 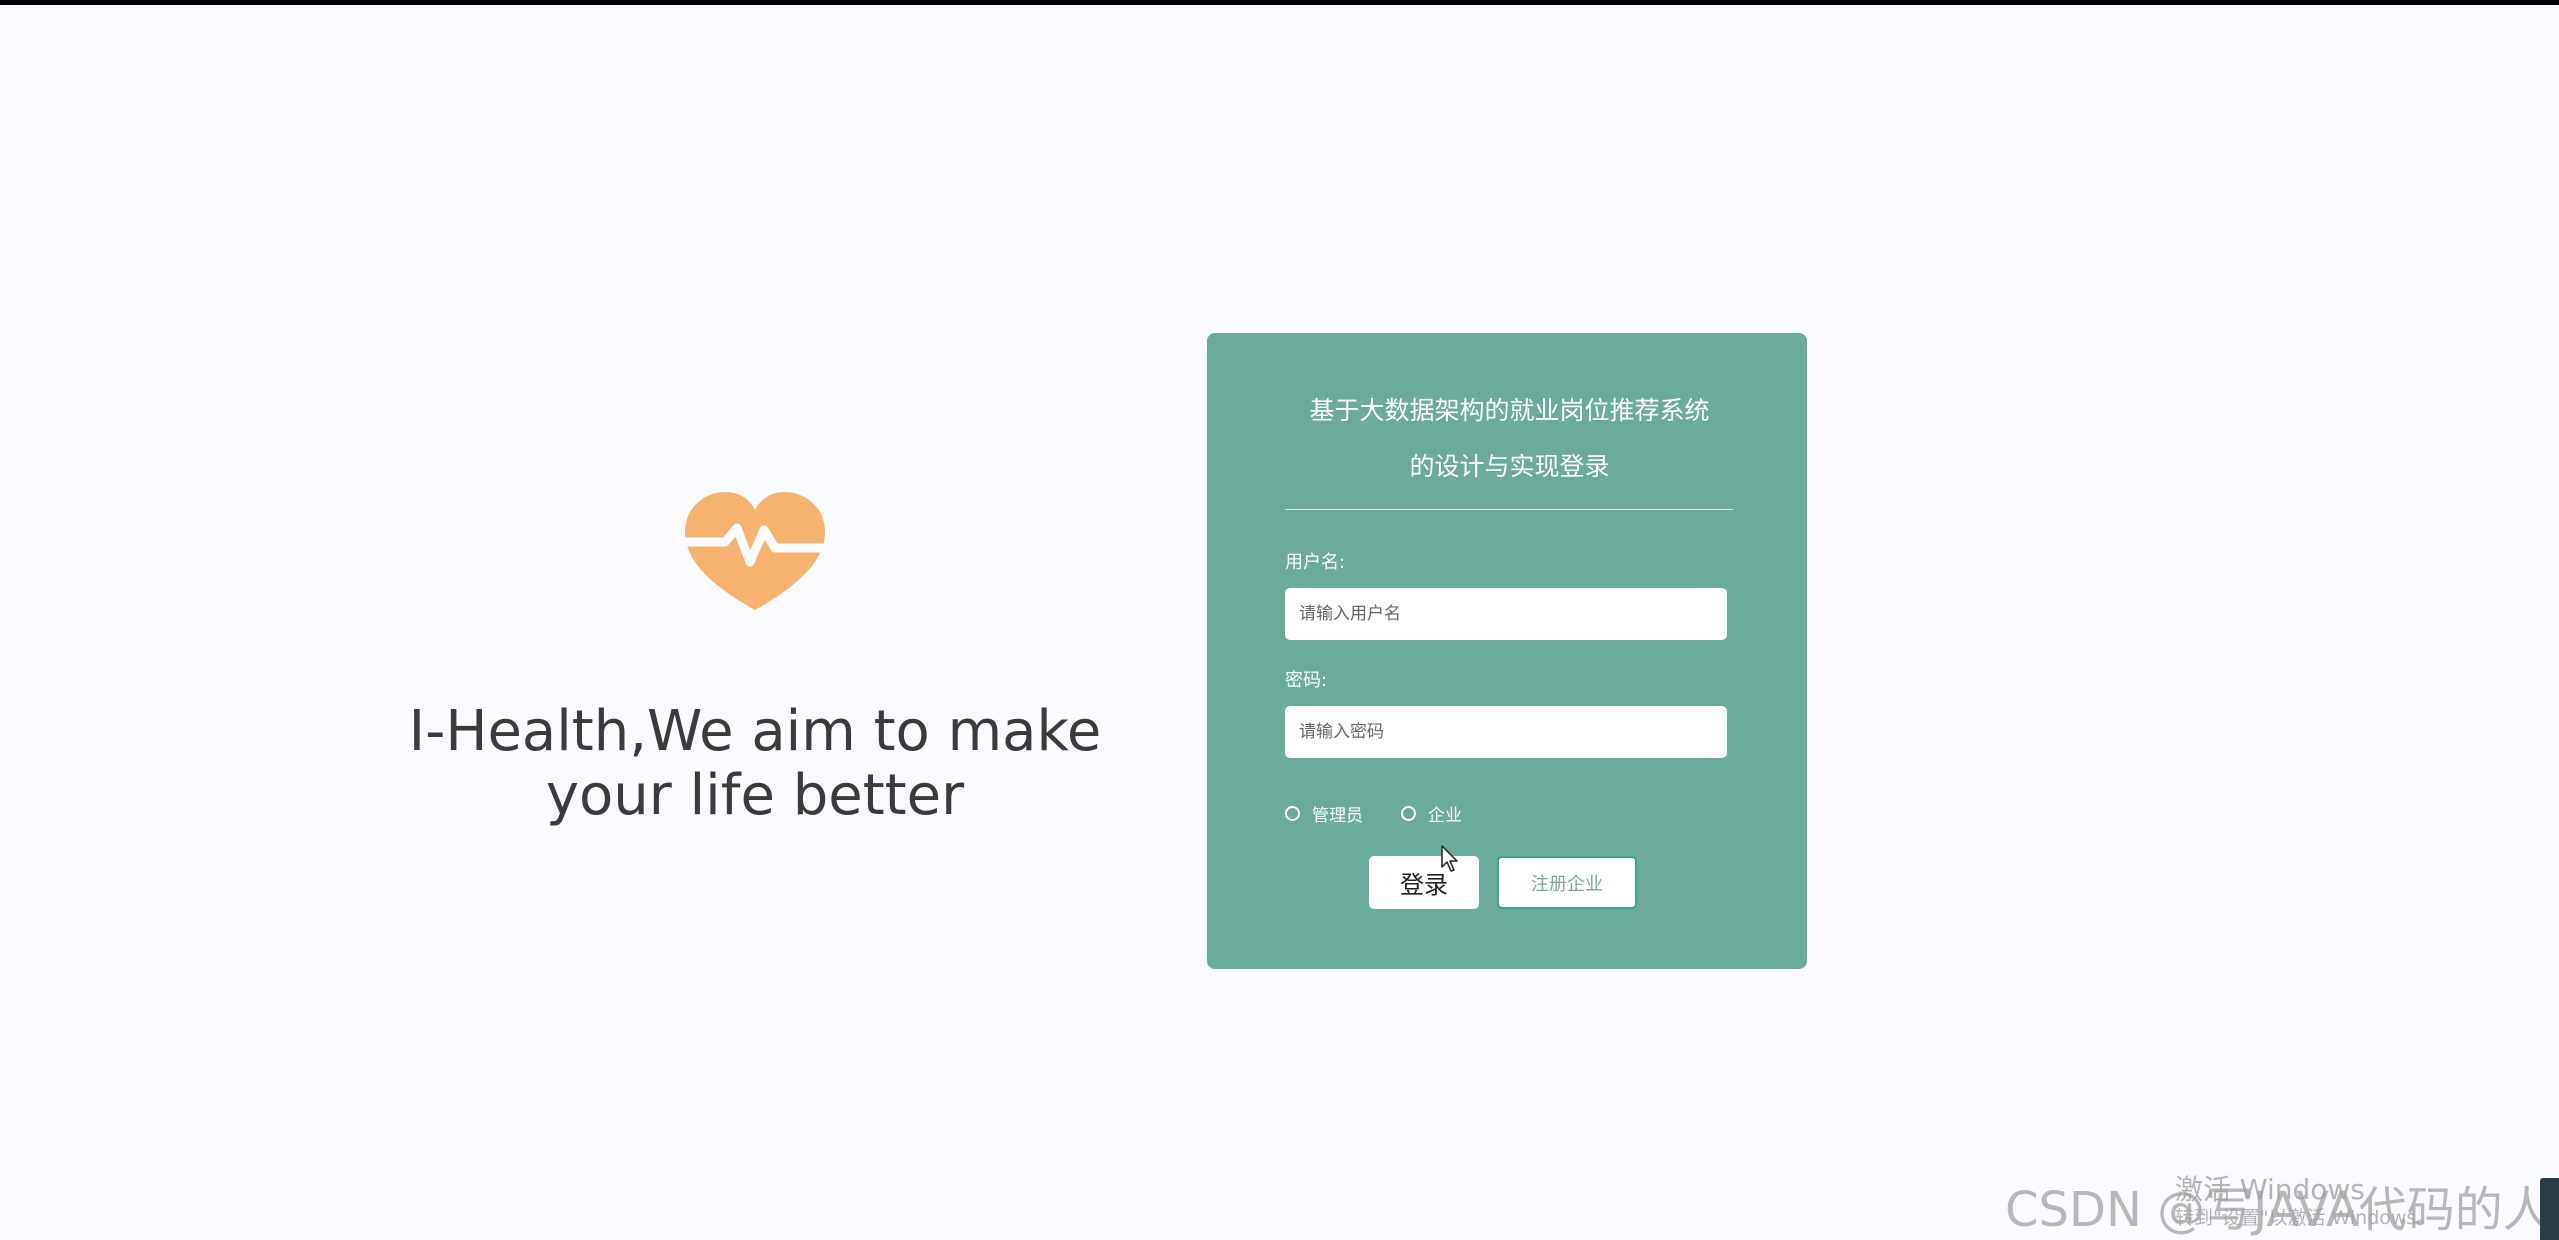 I want to click on role-label-admin: 管理员, so click(x=1337, y=815).